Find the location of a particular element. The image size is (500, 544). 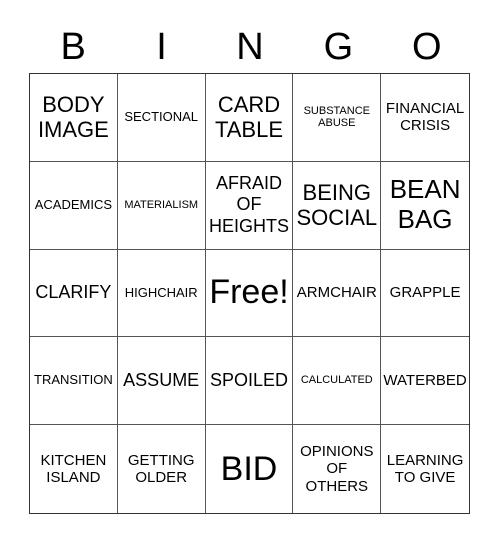

bingo-cell: CARD TABLE is located at coordinates (249, 118).